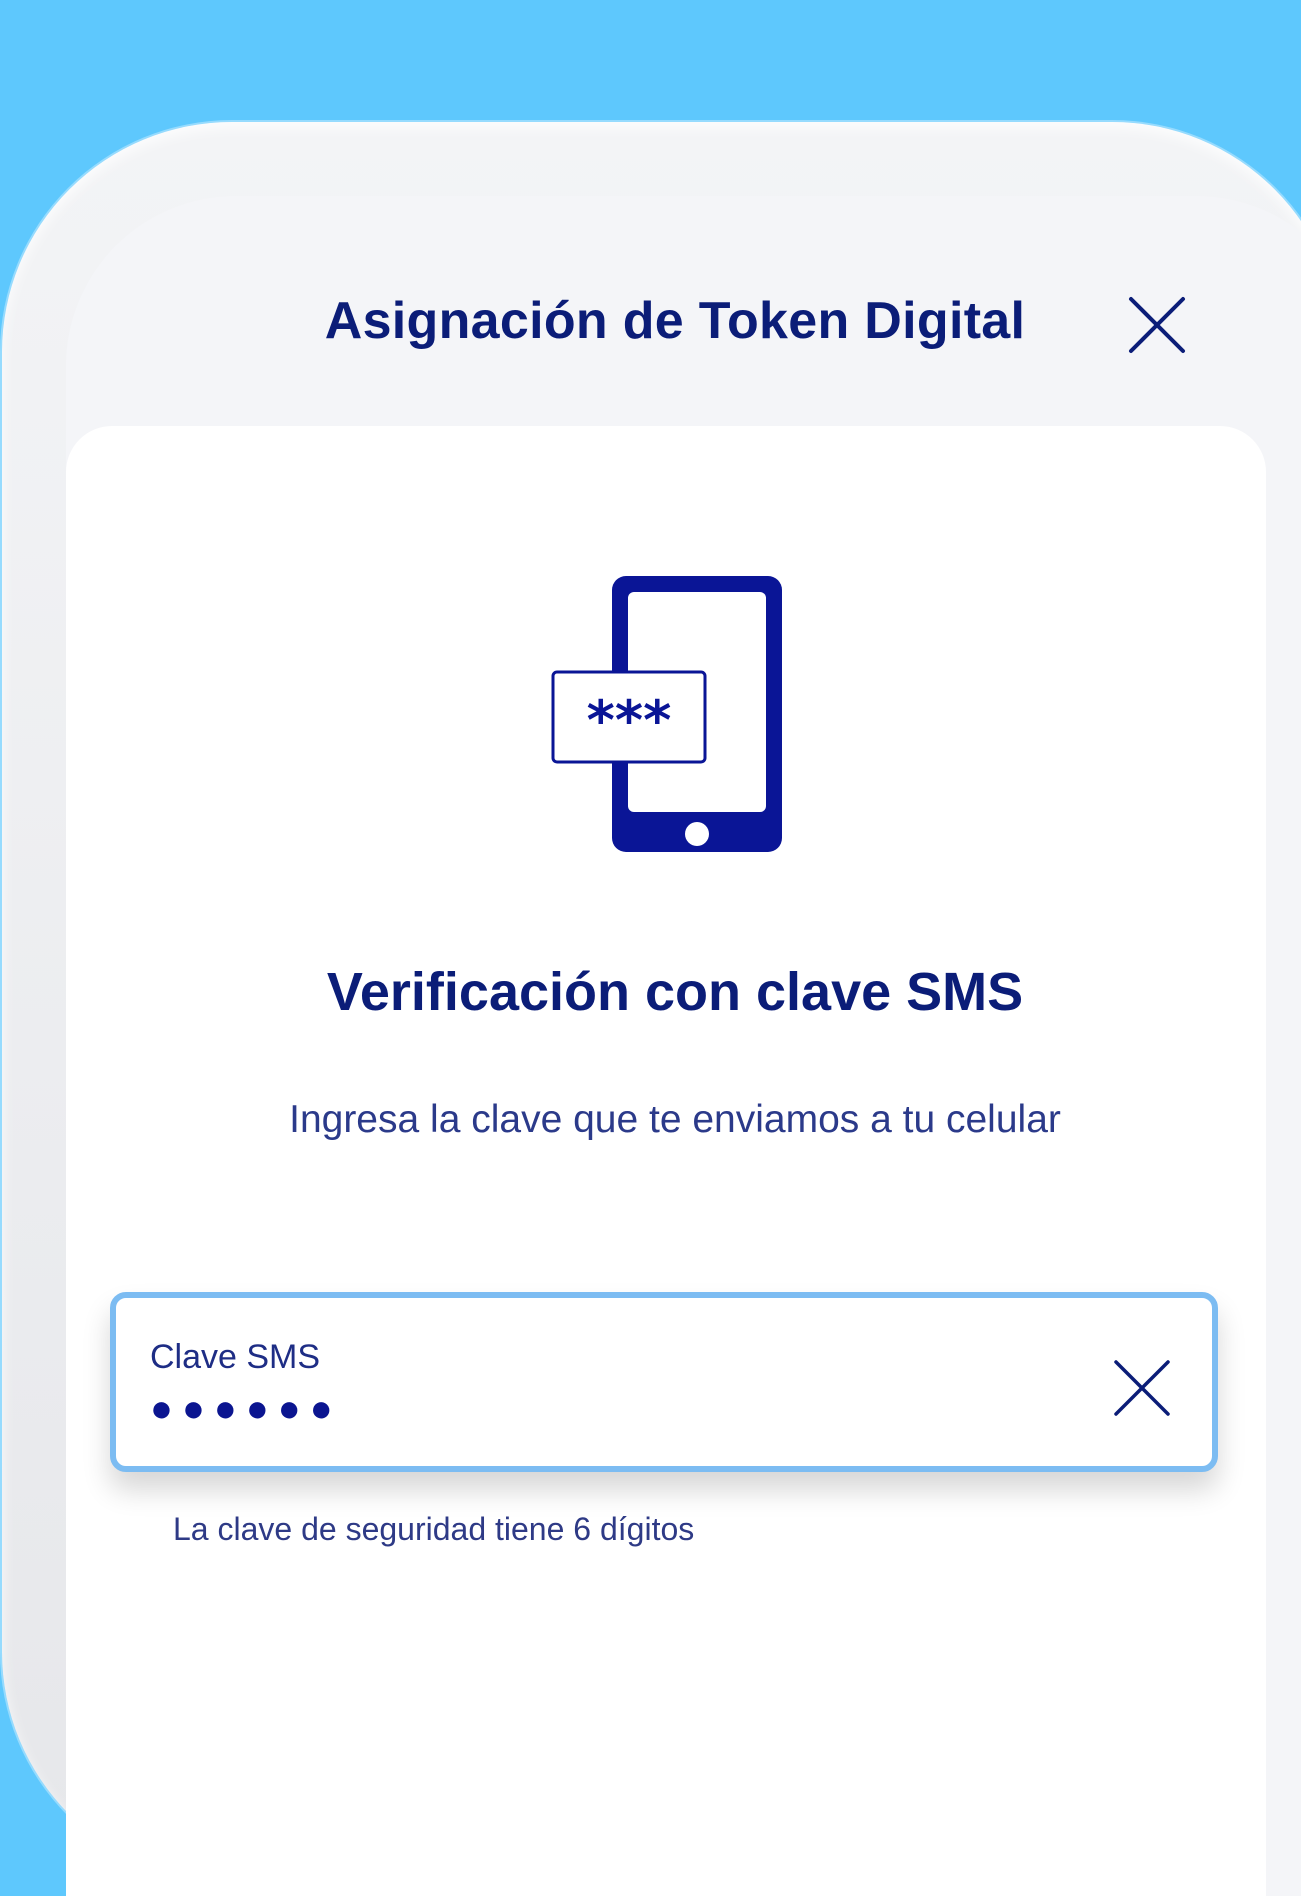  What do you see at coordinates (434, 1529) in the screenshot?
I see `helper-text: La clave de seguridad tiene 6 dígitos` at bounding box center [434, 1529].